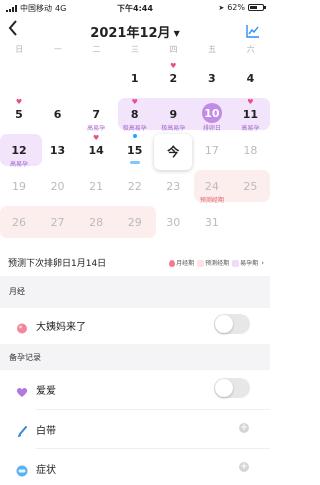  I want to click on day-number: 25, so click(250, 186).